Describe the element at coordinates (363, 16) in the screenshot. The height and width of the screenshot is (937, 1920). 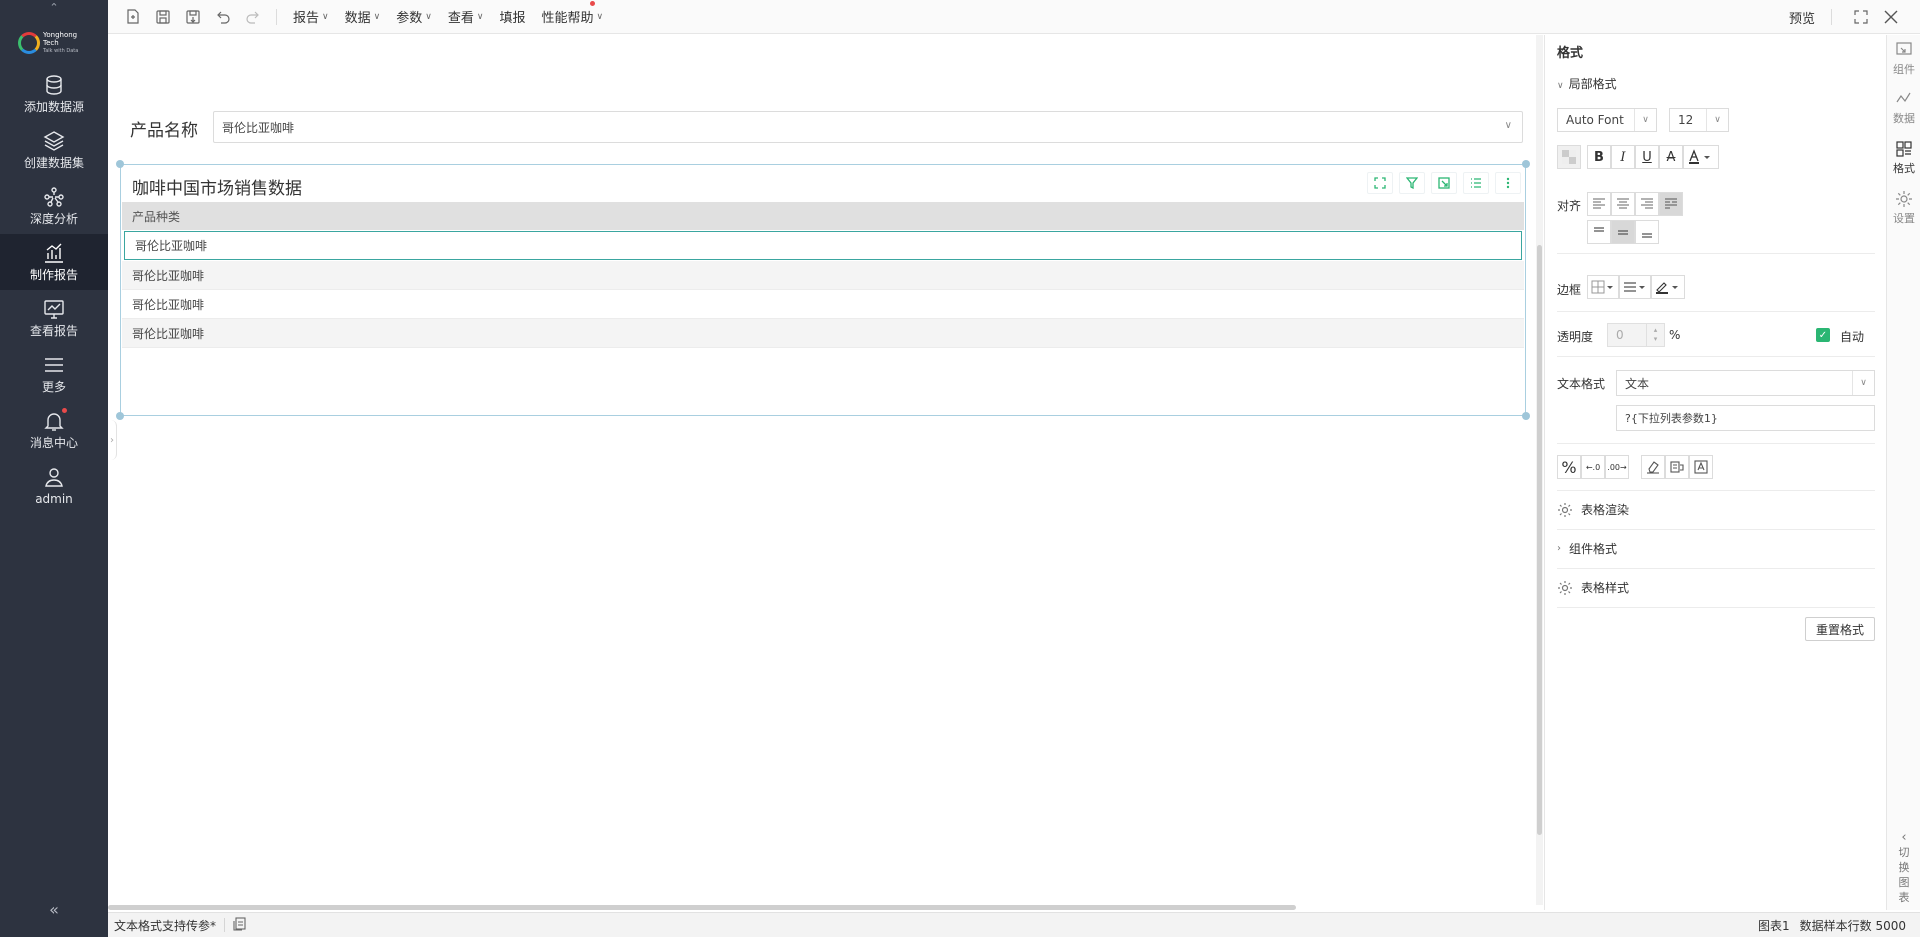
I see `menu-data: 数据 ∨` at that location.